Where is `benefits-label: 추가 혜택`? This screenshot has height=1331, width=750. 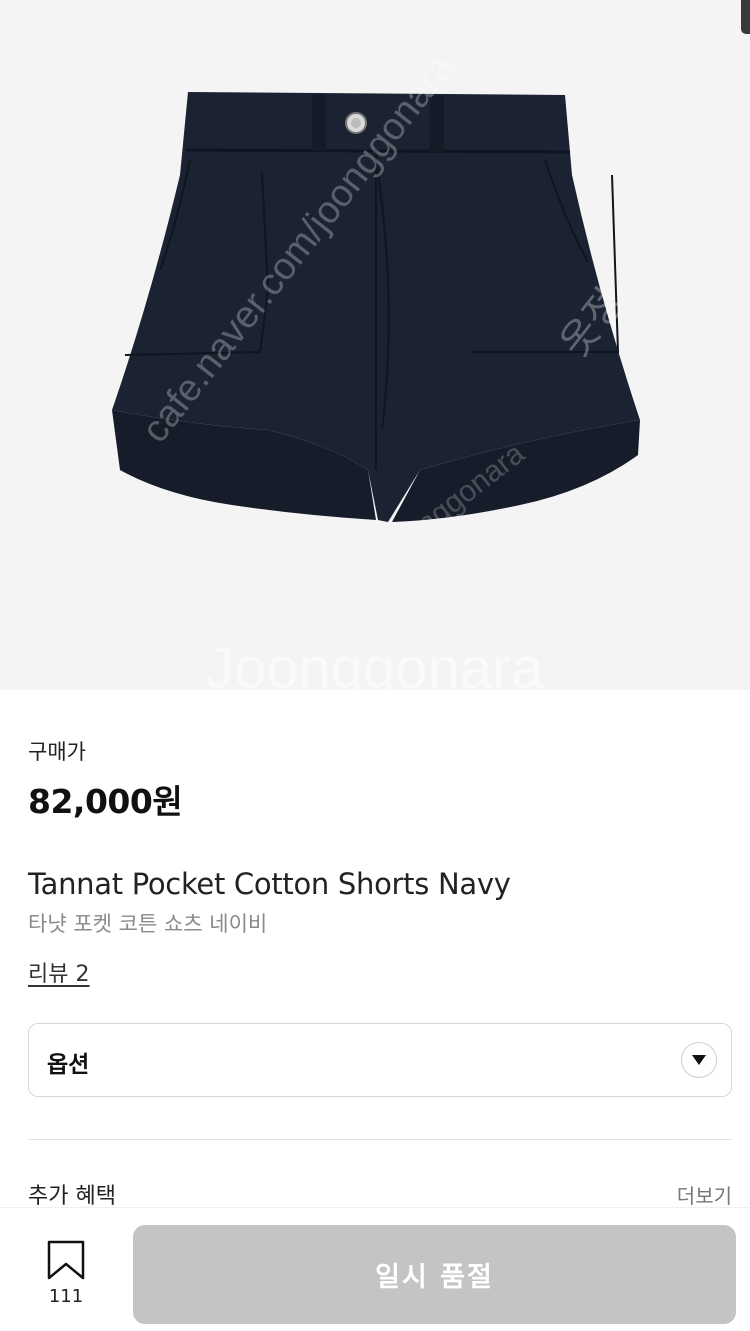
benefits-label: 추가 혜택 is located at coordinates (72, 1196).